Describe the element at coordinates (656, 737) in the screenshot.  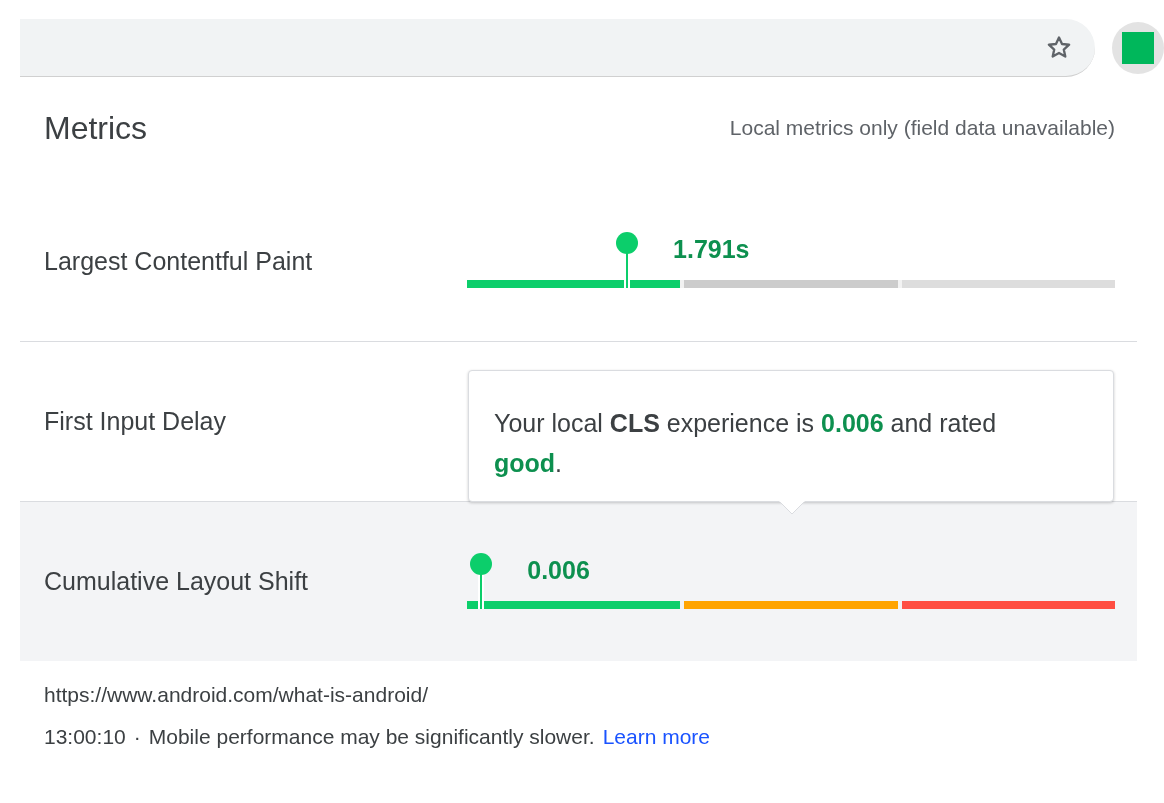
I see `learn-more-link: Learn more` at that location.